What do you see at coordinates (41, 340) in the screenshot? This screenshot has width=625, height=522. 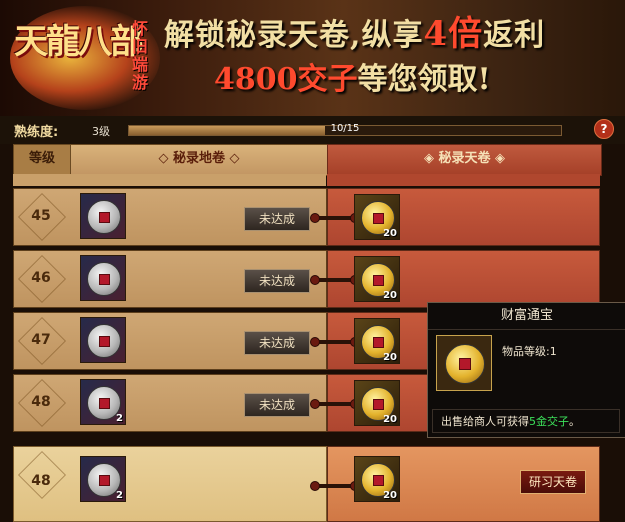 I see `row-grade: 47` at bounding box center [41, 340].